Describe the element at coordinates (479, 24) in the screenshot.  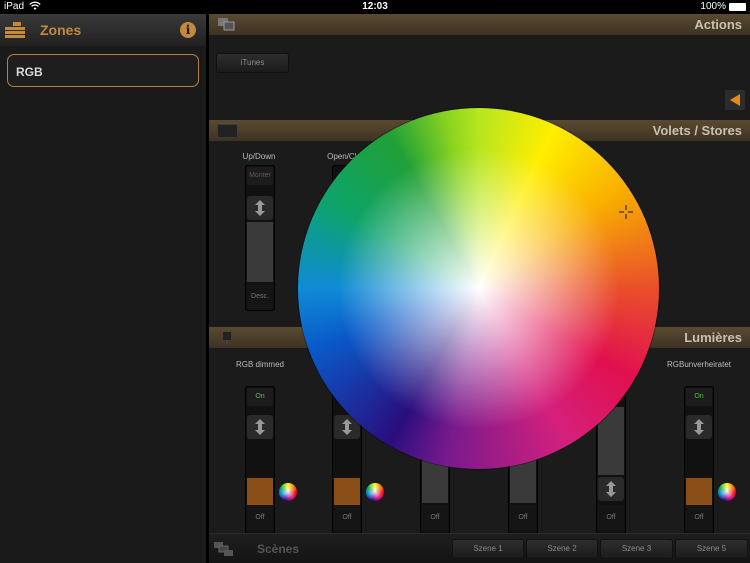
I see `actions-header: Actions` at that location.